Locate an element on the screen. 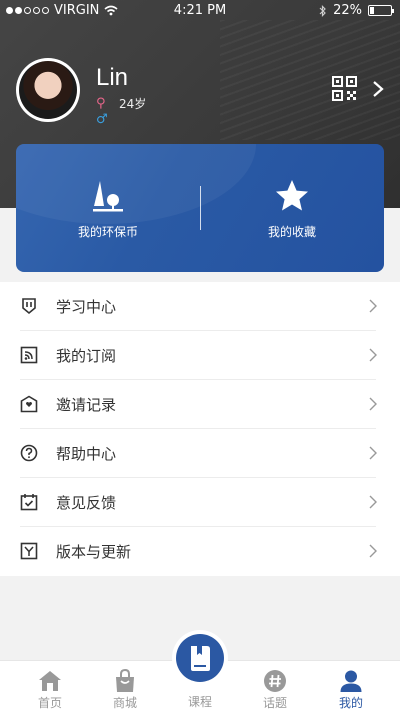 This screenshot has height=711, width=400. male-icon: ♂ is located at coordinates (102, 119).